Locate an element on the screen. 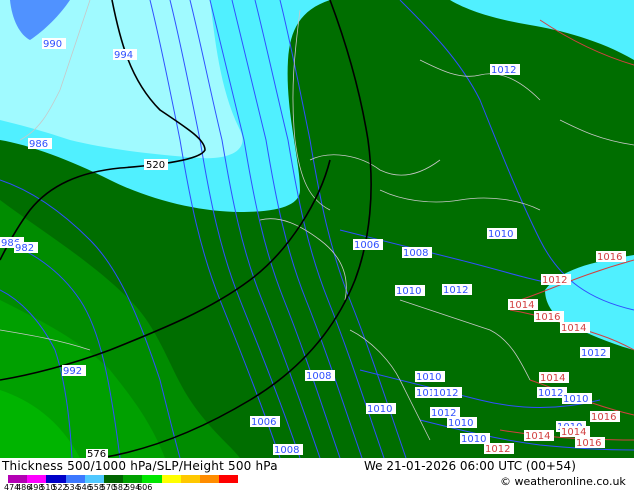 The width and height of the screenshot is (634, 492). scale-label: 522 is located at coordinates (60, 487).